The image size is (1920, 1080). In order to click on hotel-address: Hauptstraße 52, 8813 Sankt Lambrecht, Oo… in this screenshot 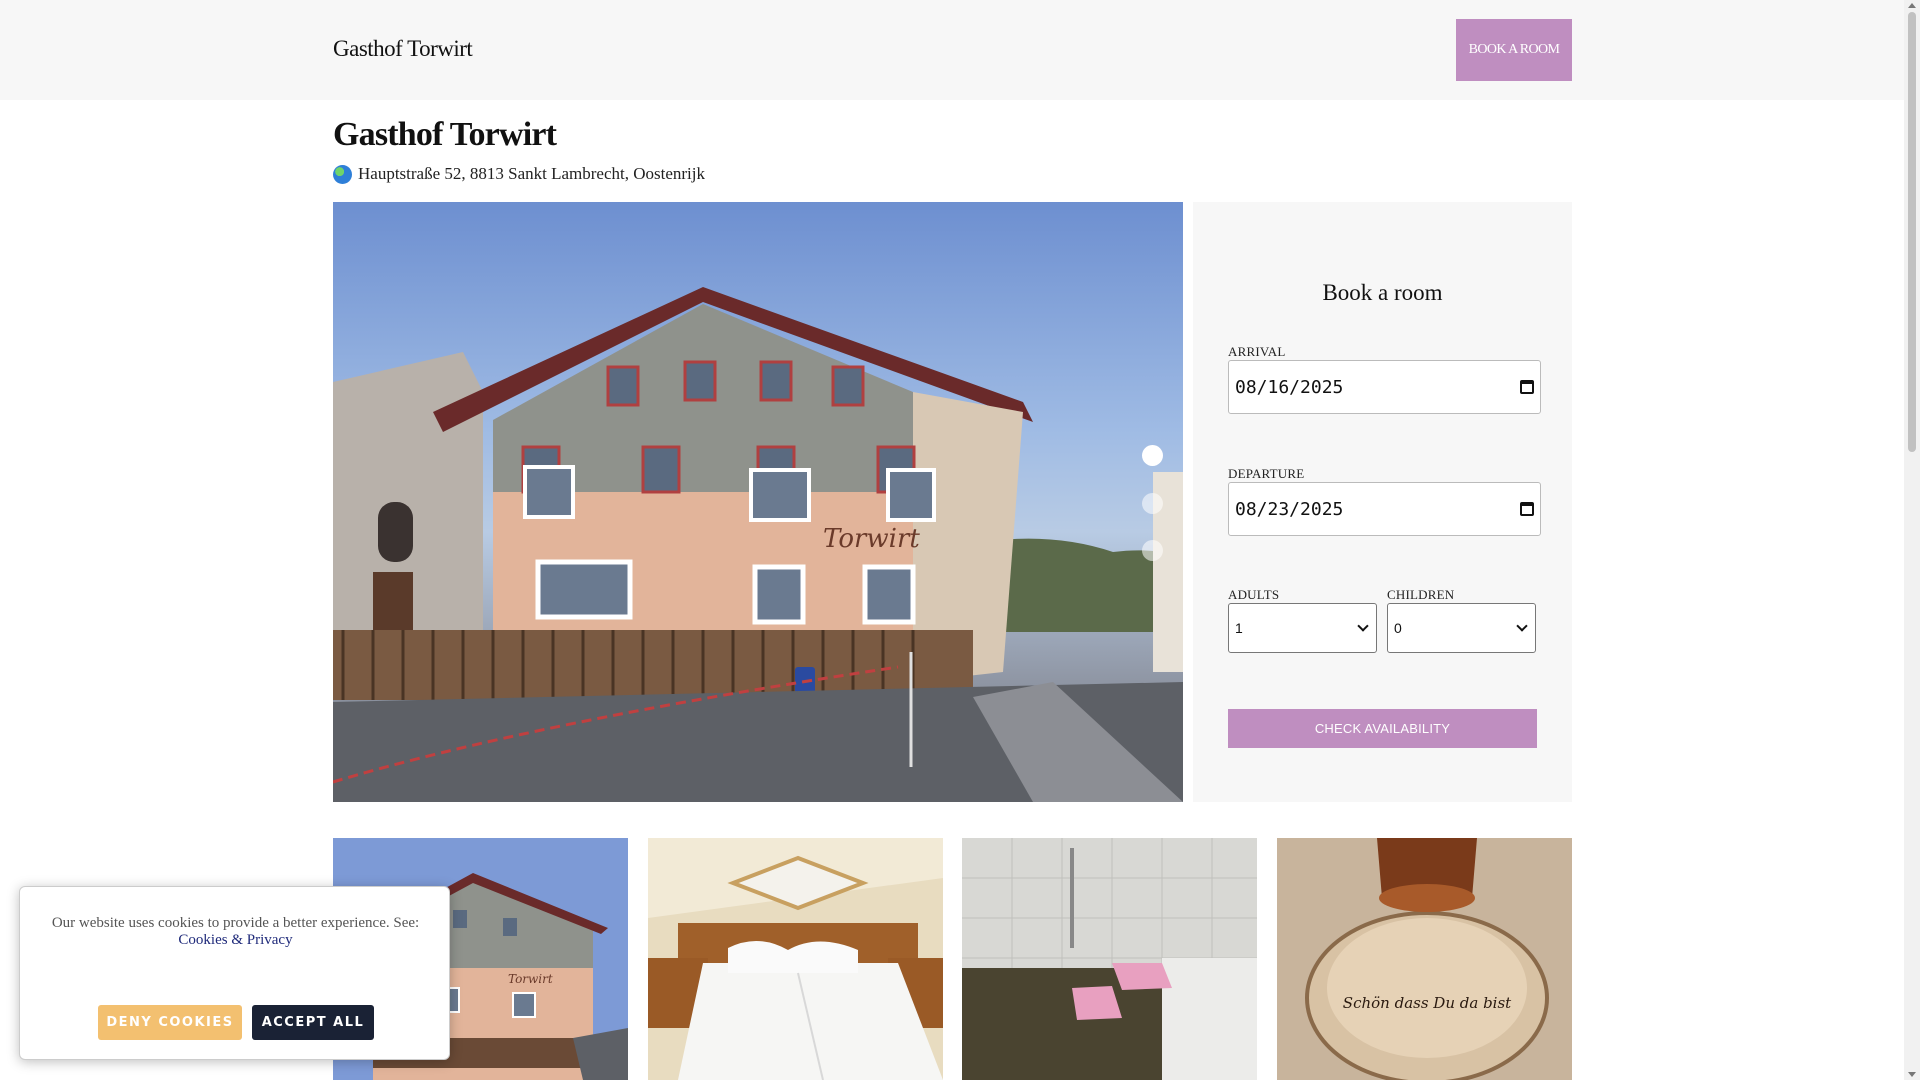, I will do `click(519, 174)`.